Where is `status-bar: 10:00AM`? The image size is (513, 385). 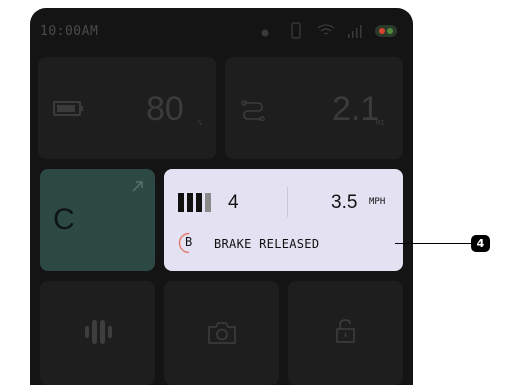
status-bar: 10:00AM is located at coordinates (221, 31).